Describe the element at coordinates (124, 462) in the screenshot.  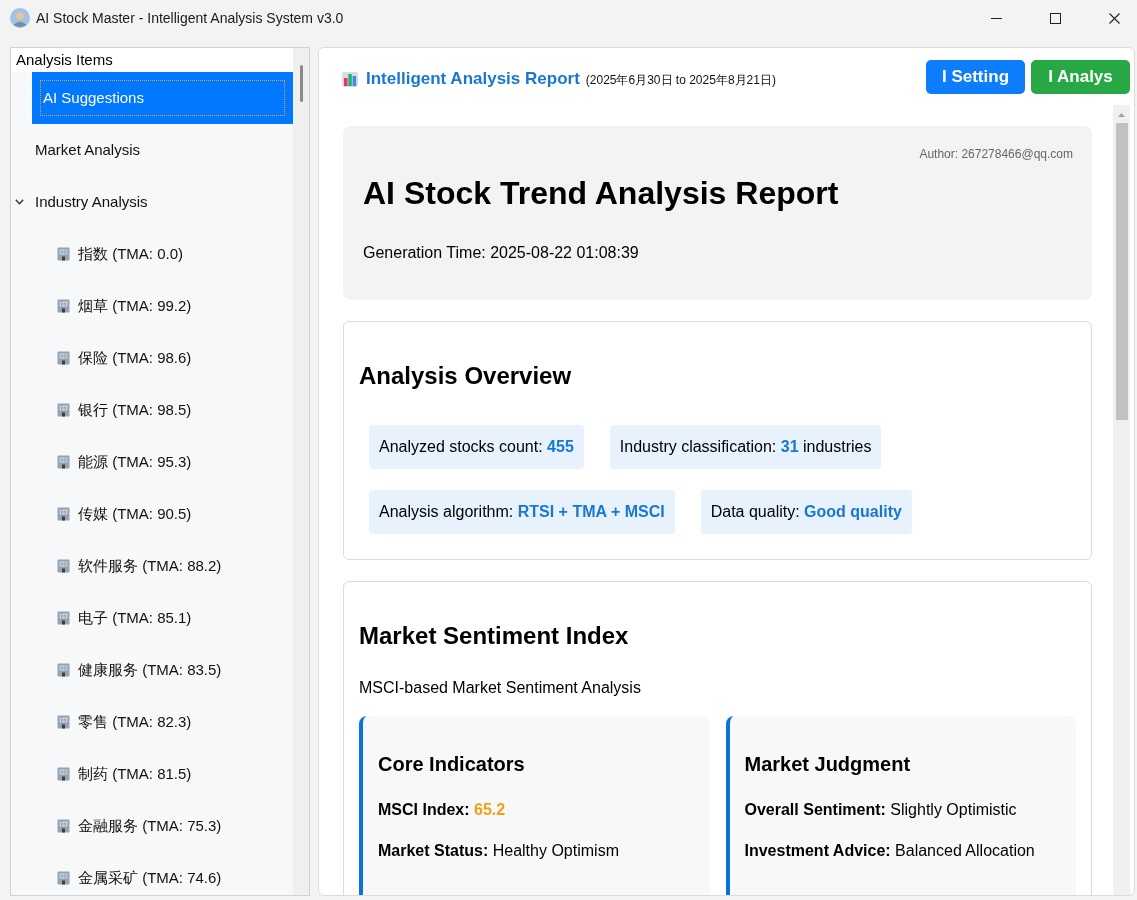
I see `tree-item: 能源 (TMA: 95.3)` at that location.